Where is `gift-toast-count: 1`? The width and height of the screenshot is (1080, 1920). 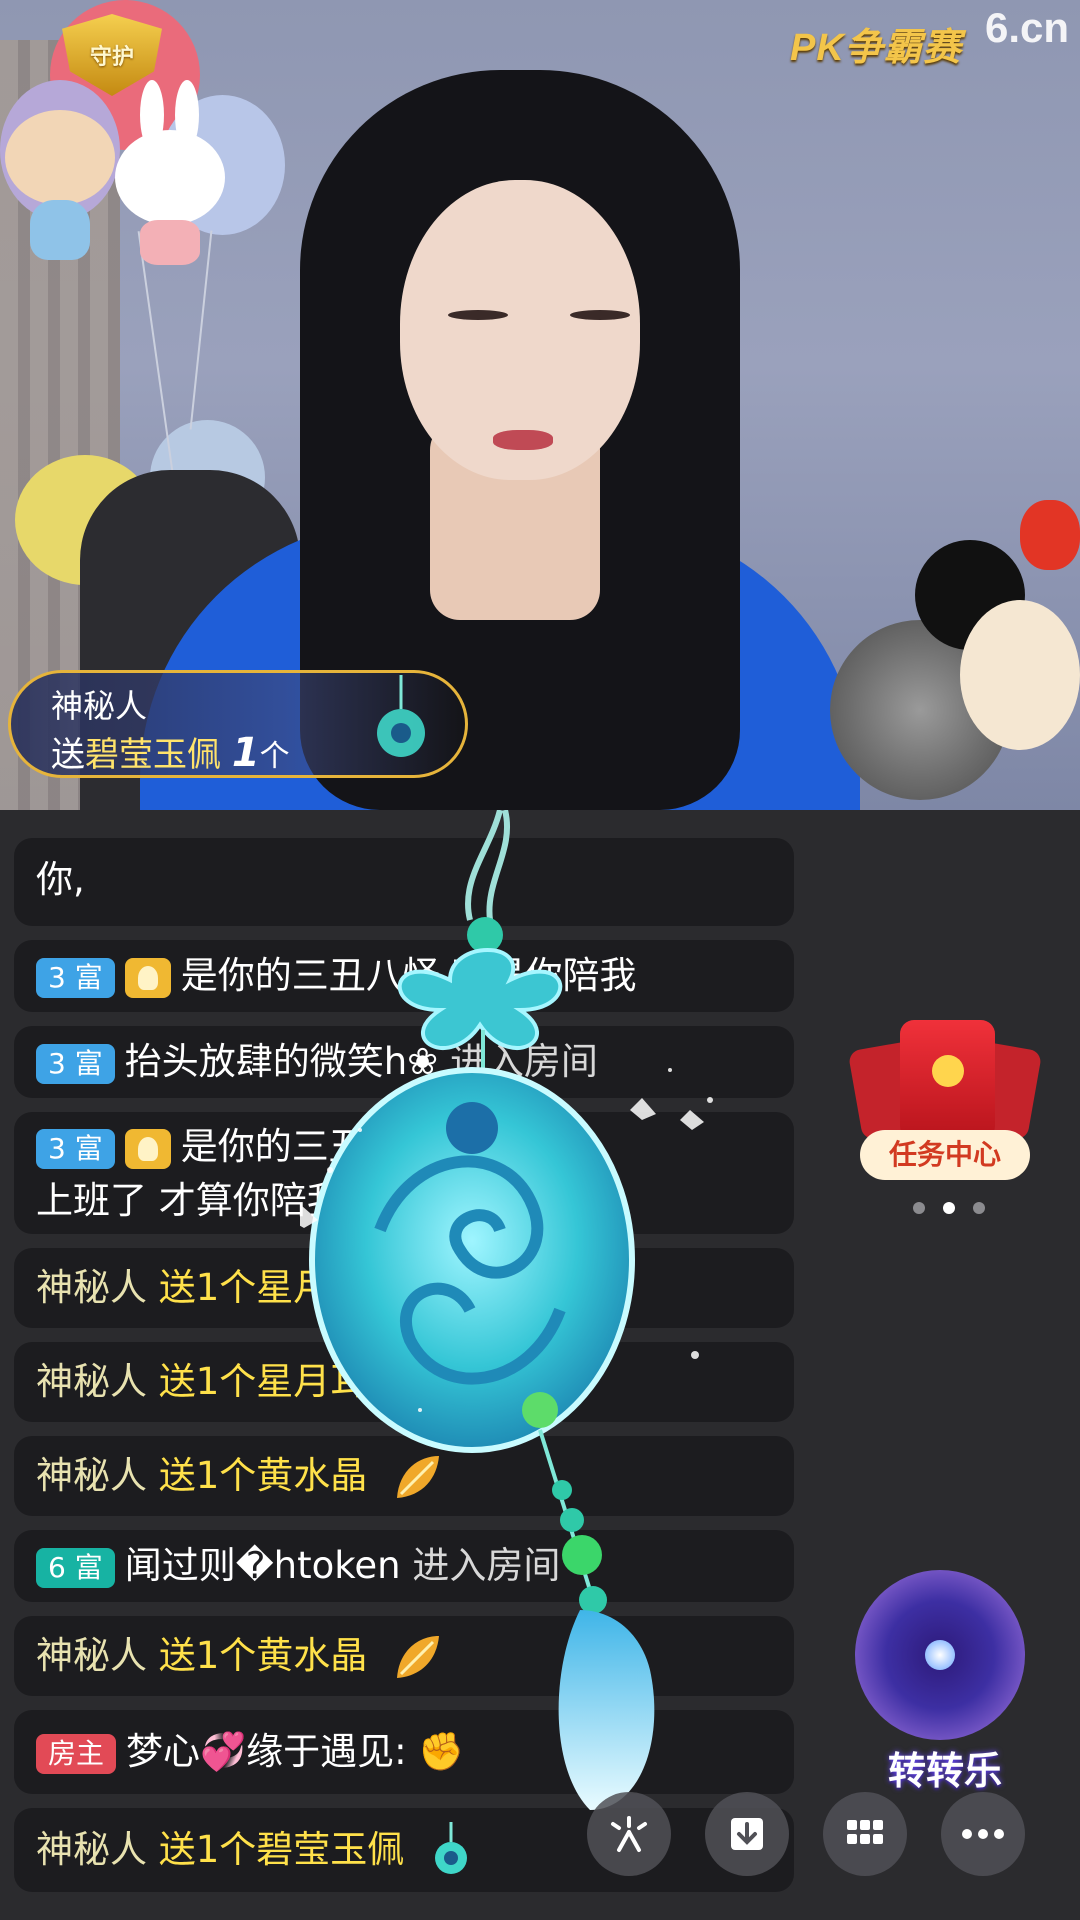
gift-toast-count: 1 is located at coordinates (245, 753).